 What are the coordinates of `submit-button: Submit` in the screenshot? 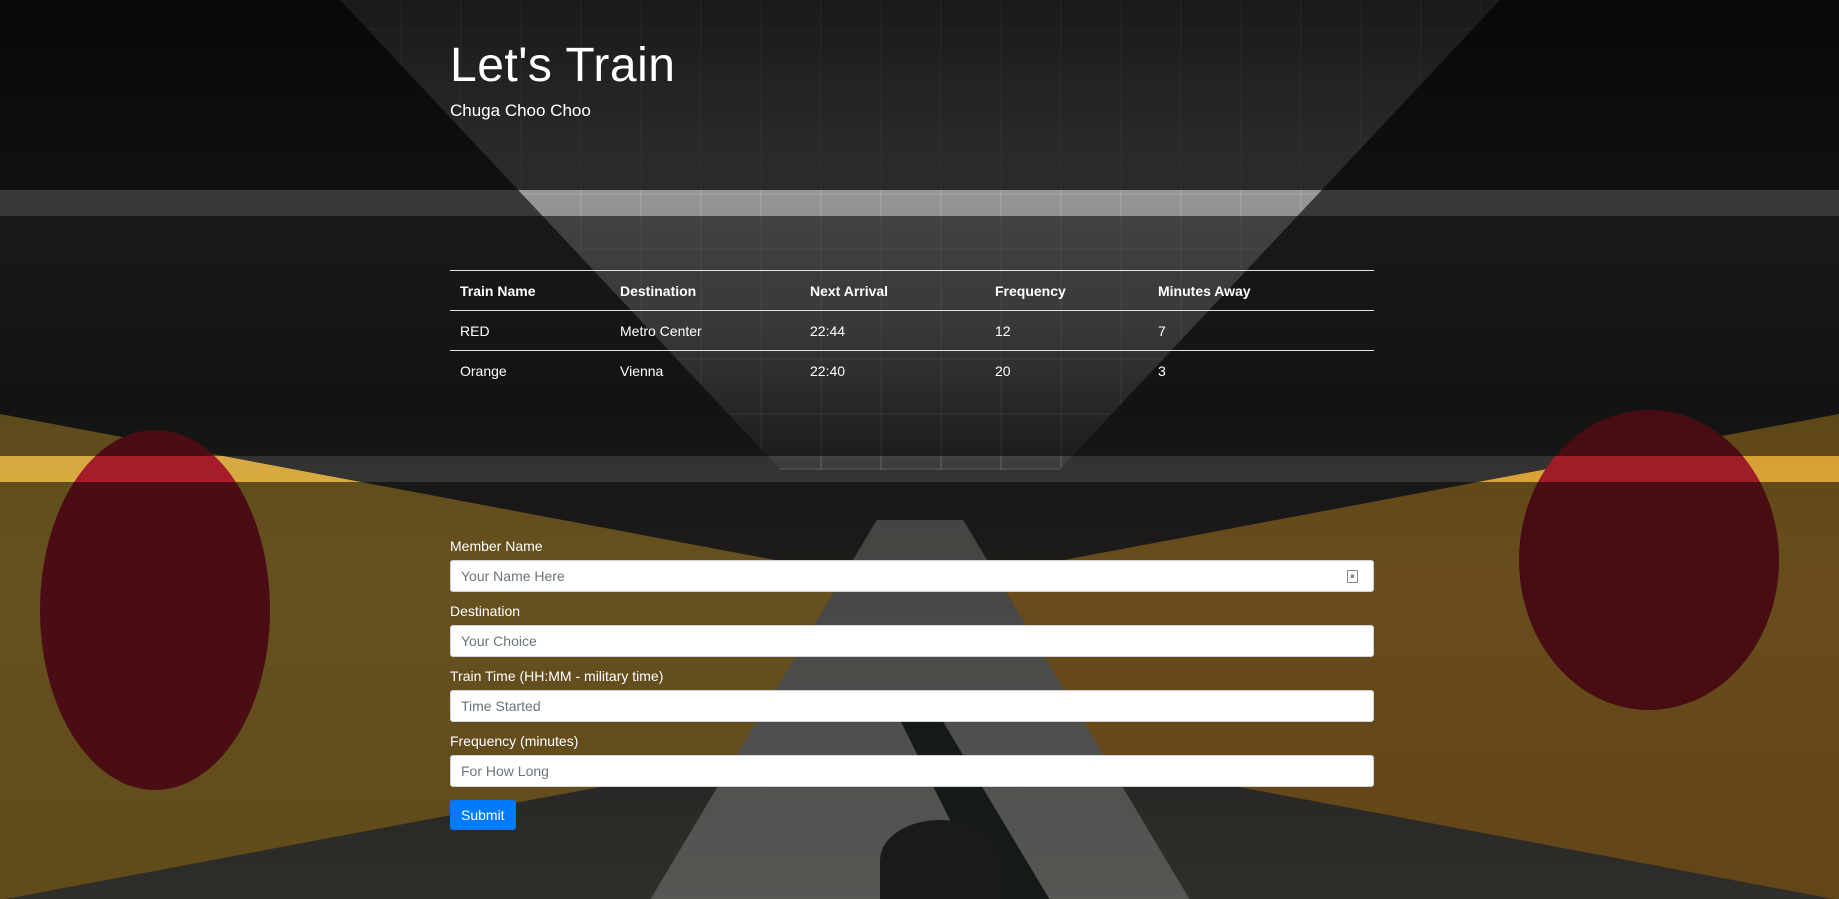 It's located at (483, 815).